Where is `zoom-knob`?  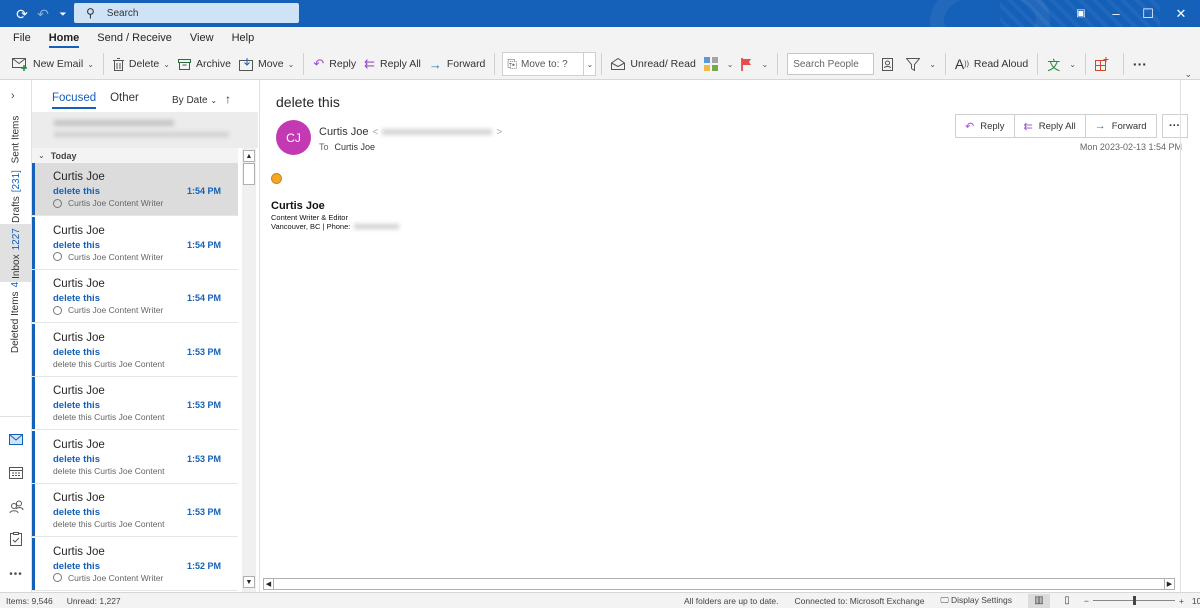 zoom-knob is located at coordinates (1134, 600).